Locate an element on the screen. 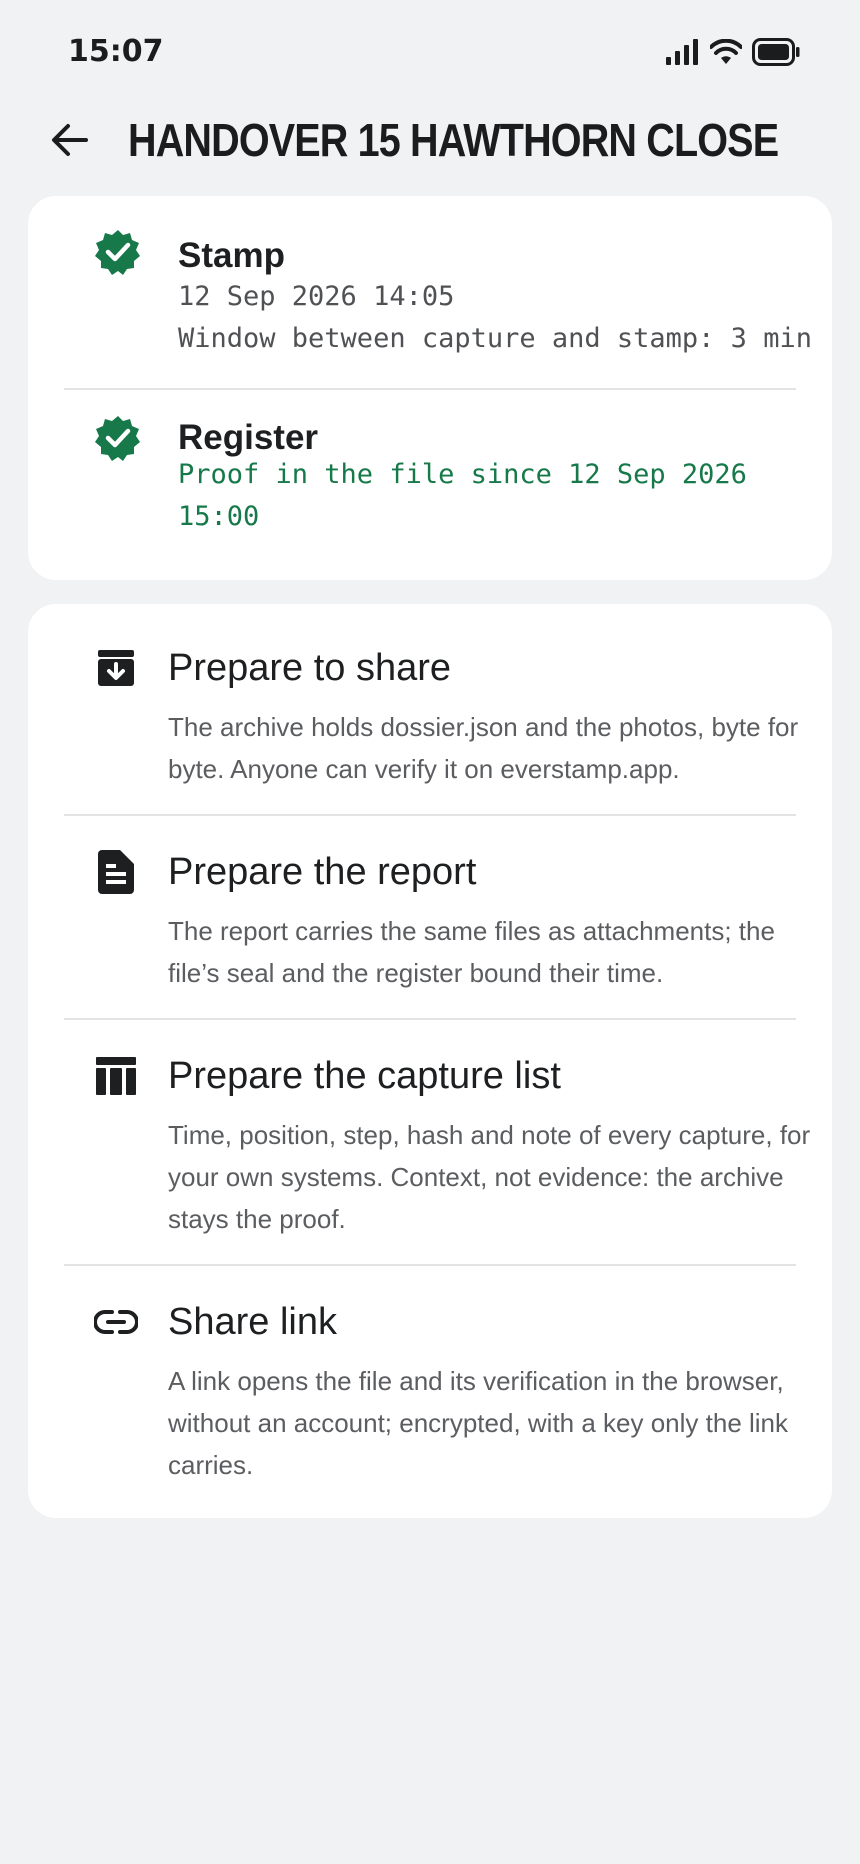 This screenshot has width=860, height=1864. action-title: Prepare the report is located at coordinates (322, 872).